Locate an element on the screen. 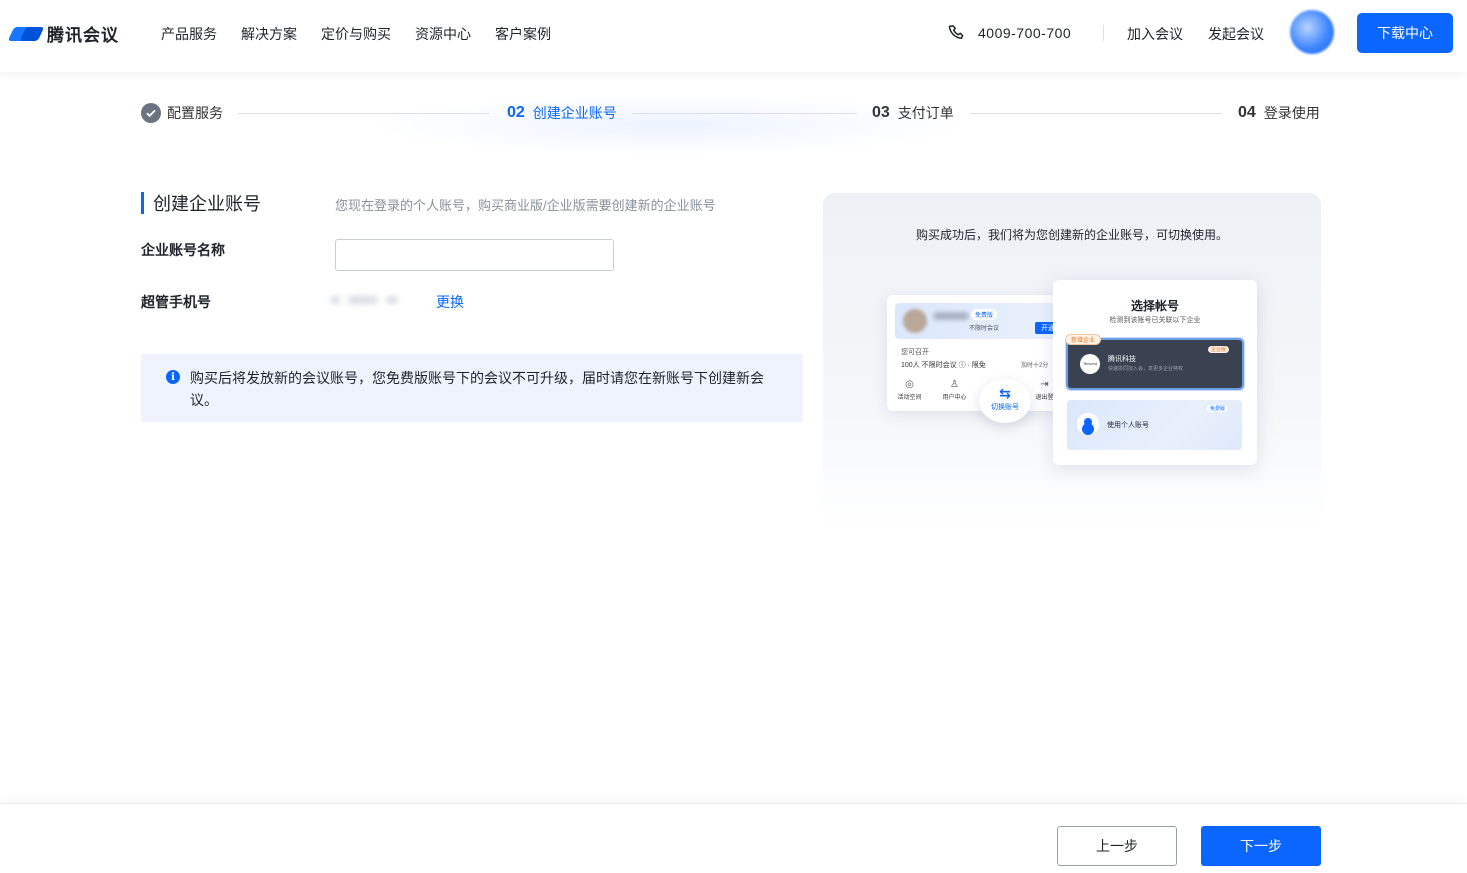  step-number: 02 is located at coordinates (516, 112).